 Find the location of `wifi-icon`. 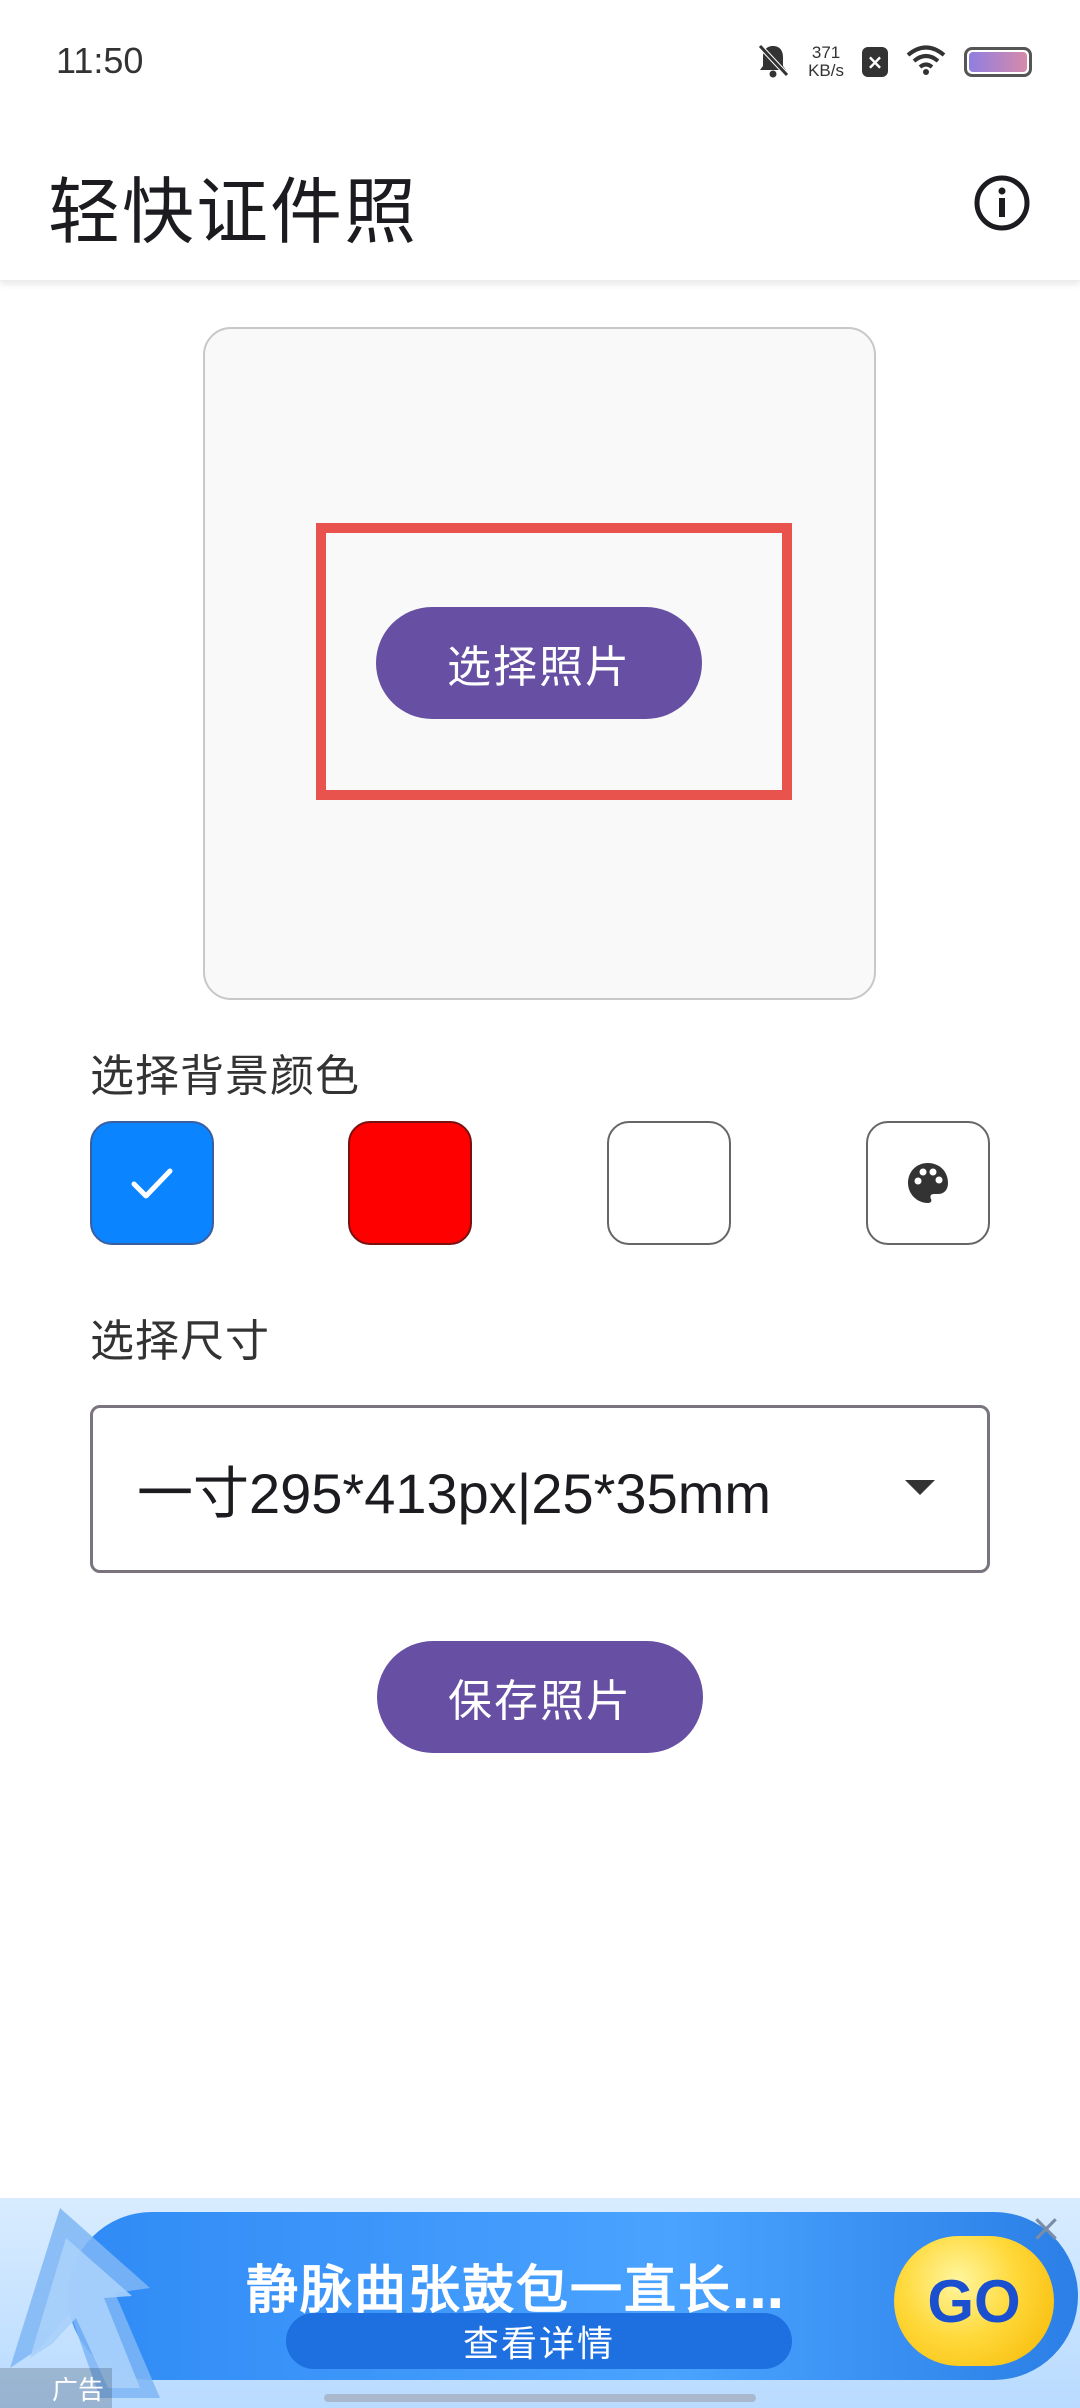

wifi-icon is located at coordinates (926, 62).